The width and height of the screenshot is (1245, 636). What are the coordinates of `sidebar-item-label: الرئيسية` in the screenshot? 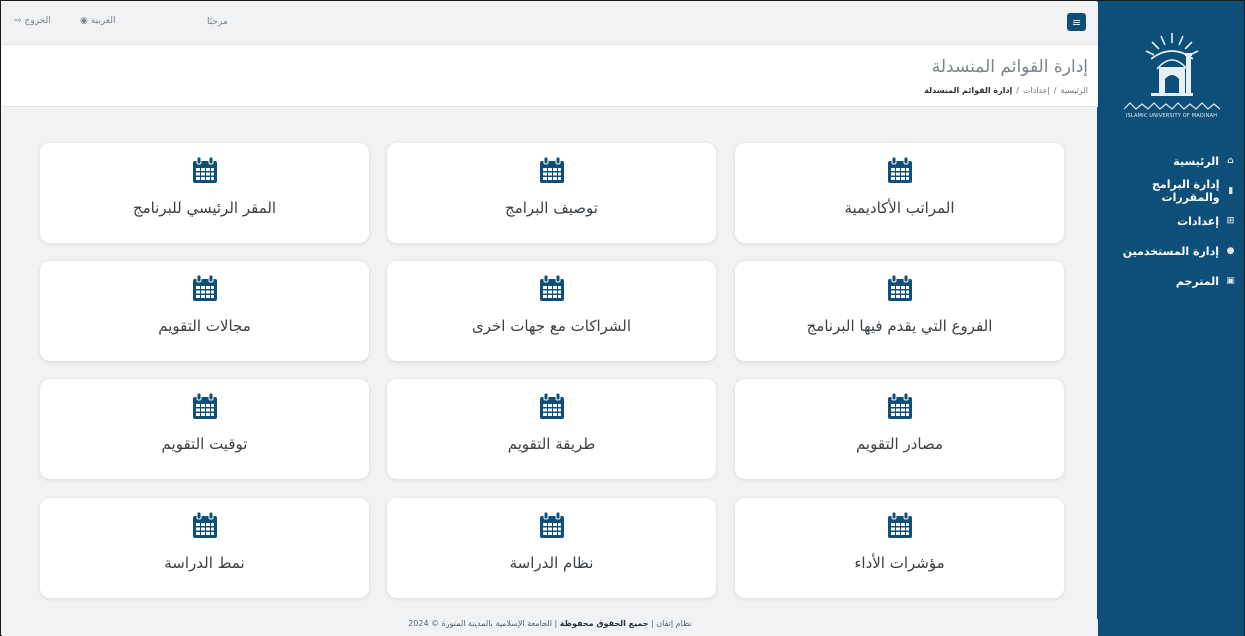 It's located at (1196, 161).